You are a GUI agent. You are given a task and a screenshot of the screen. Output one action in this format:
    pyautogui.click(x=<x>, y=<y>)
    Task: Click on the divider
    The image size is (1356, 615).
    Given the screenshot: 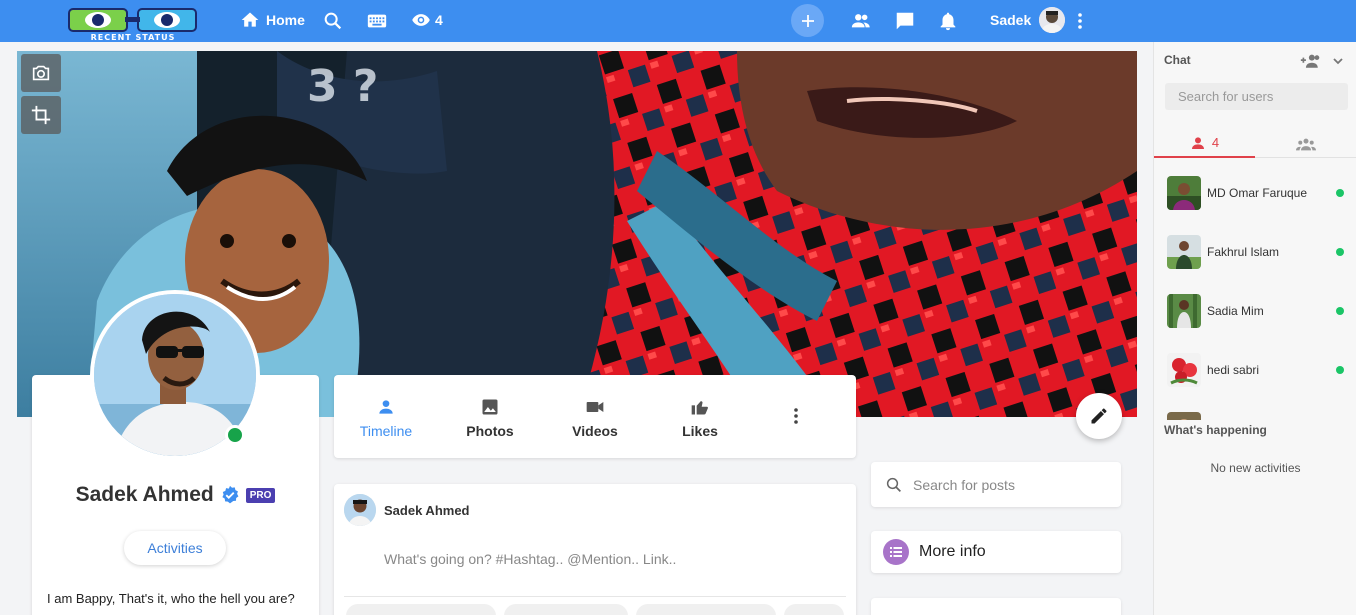 What is the action you would take?
    pyautogui.click(x=595, y=596)
    